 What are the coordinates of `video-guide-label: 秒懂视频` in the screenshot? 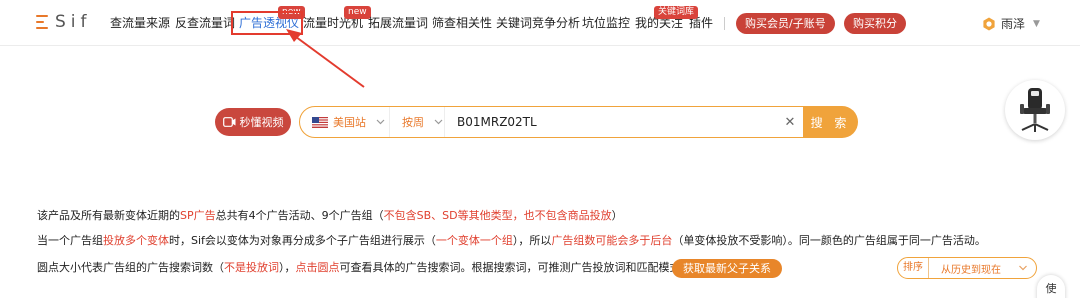 It's located at (261, 122).